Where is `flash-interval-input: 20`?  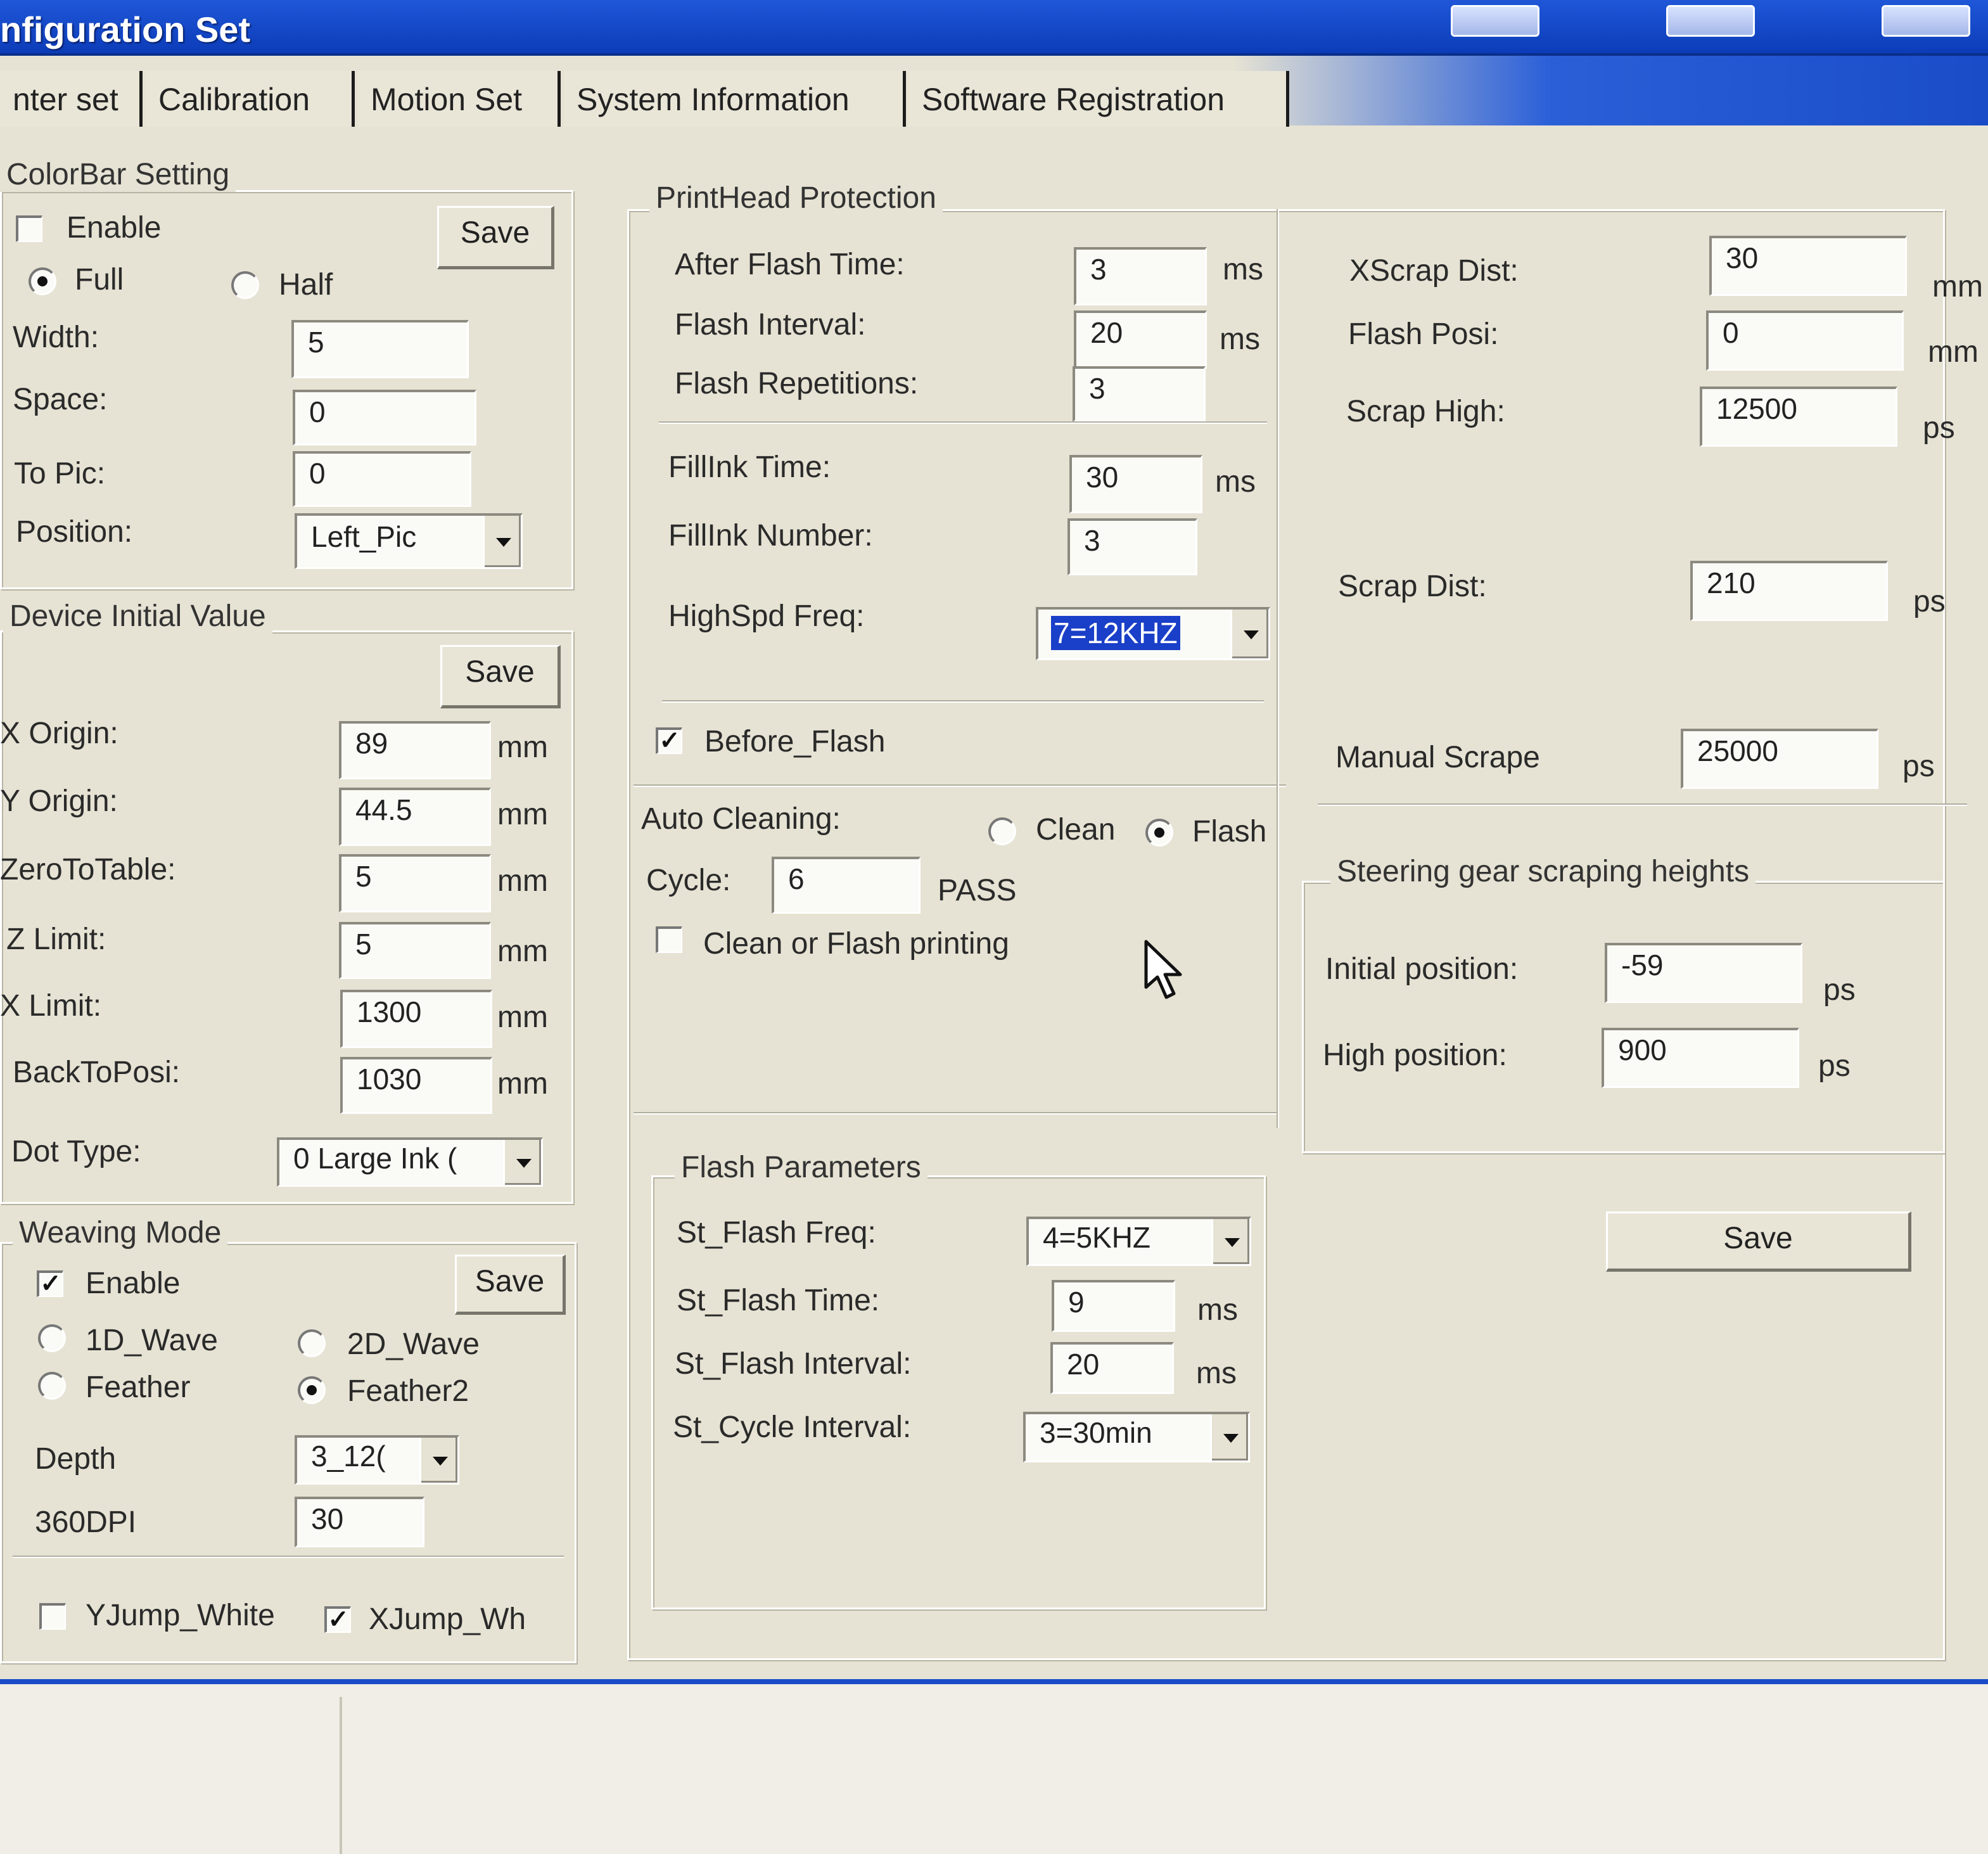 flash-interval-input: 20 is located at coordinates (1140, 339).